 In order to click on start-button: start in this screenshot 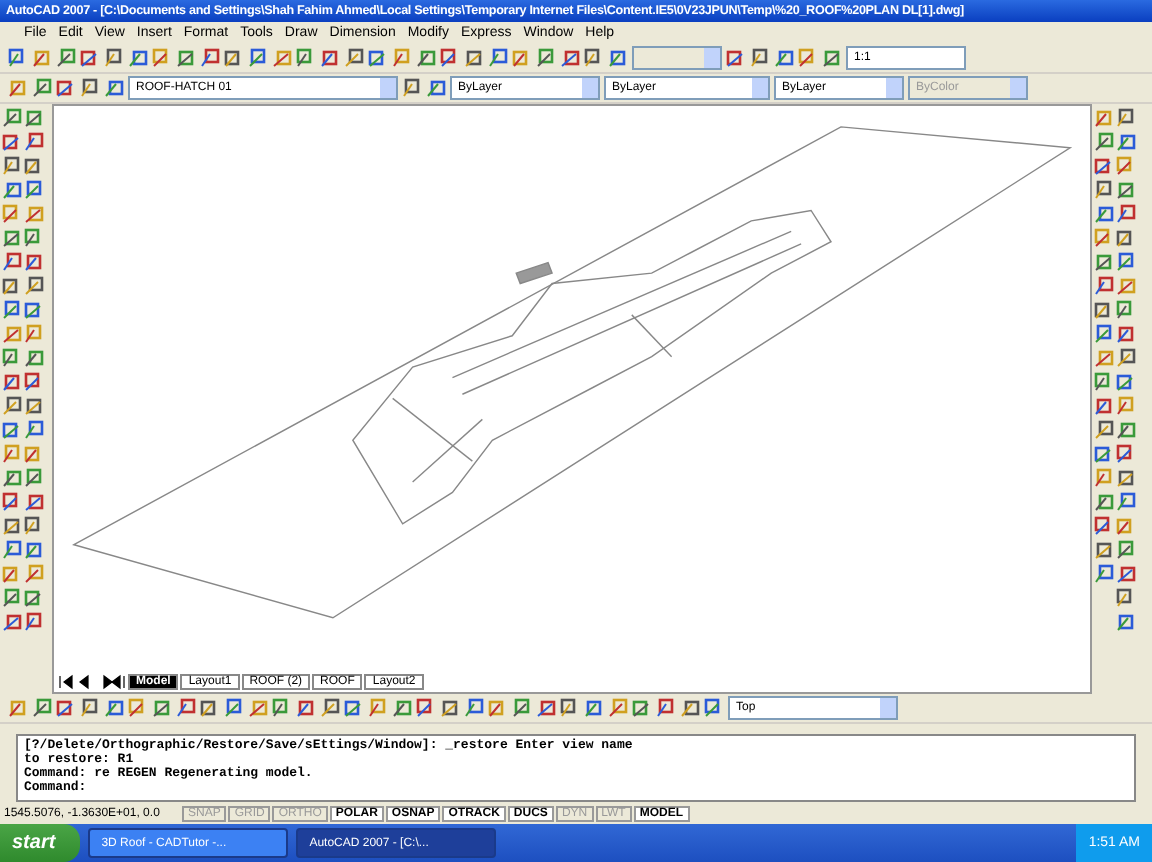, I will do `click(40, 843)`.